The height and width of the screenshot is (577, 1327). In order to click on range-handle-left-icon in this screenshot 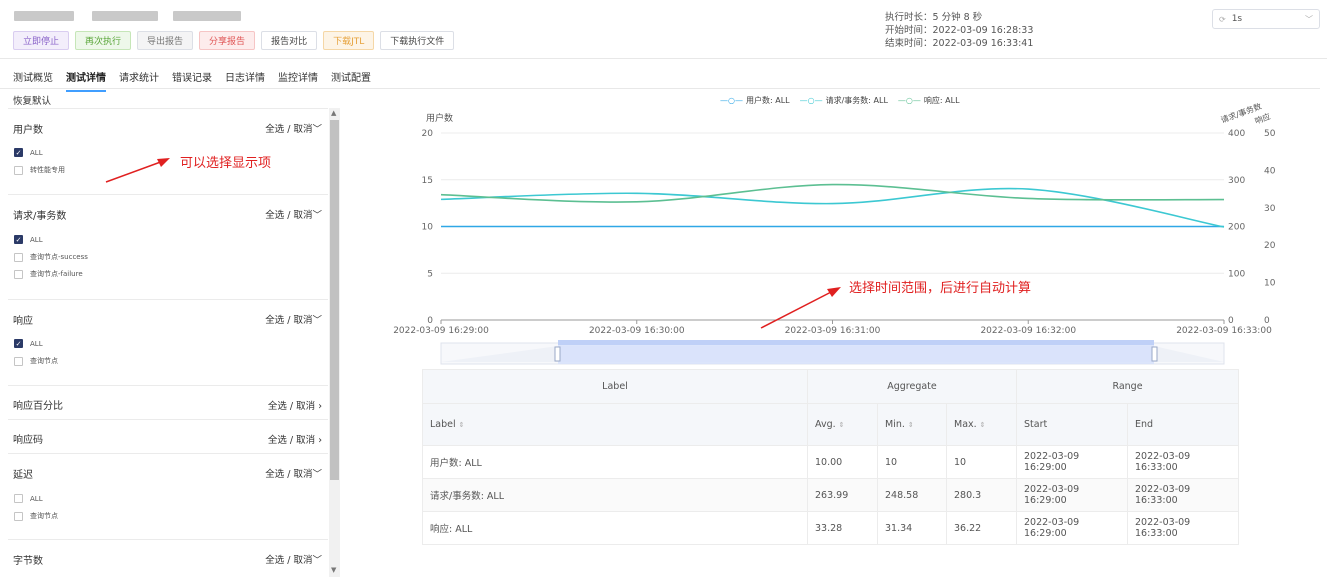, I will do `click(557, 354)`.